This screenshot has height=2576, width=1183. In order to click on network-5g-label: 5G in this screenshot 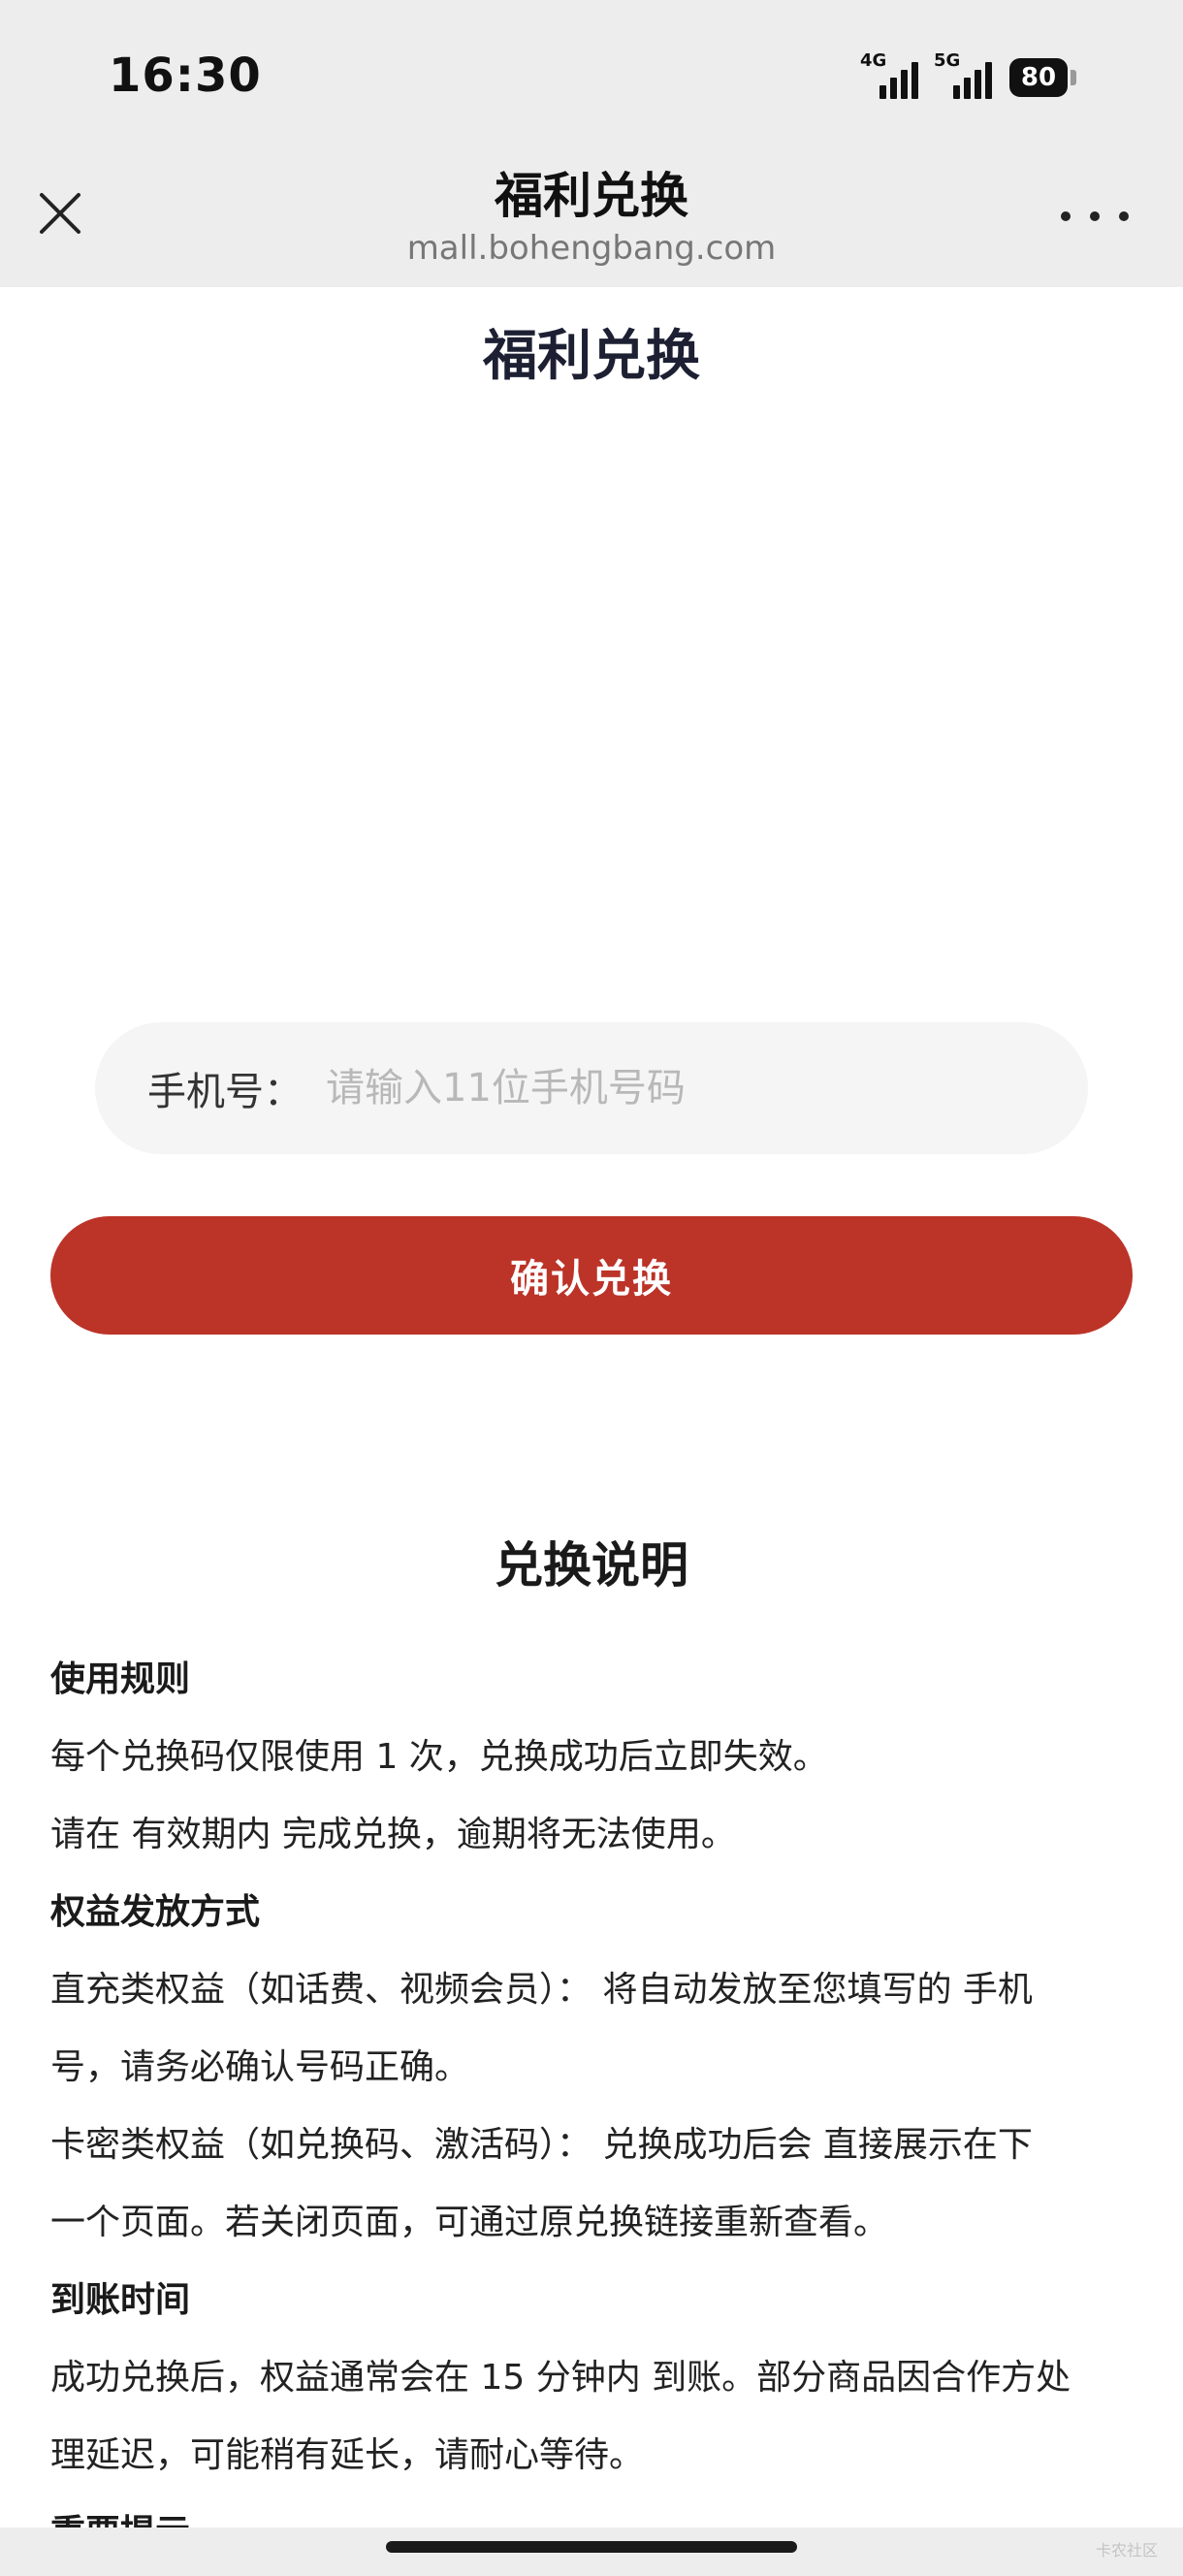, I will do `click(947, 60)`.